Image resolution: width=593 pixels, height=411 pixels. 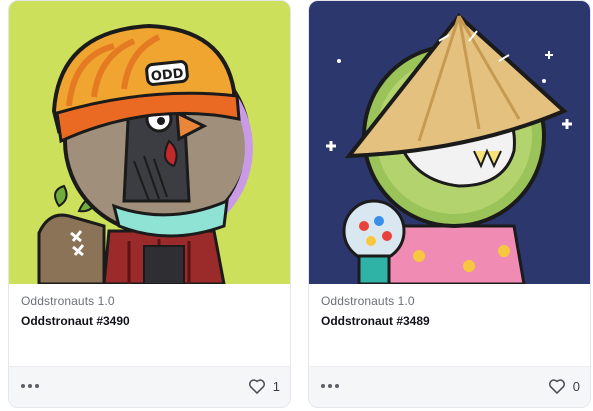 I want to click on card-info: Oddstronauts 1.0 Oddstronaut #3489, so click(x=449, y=311).